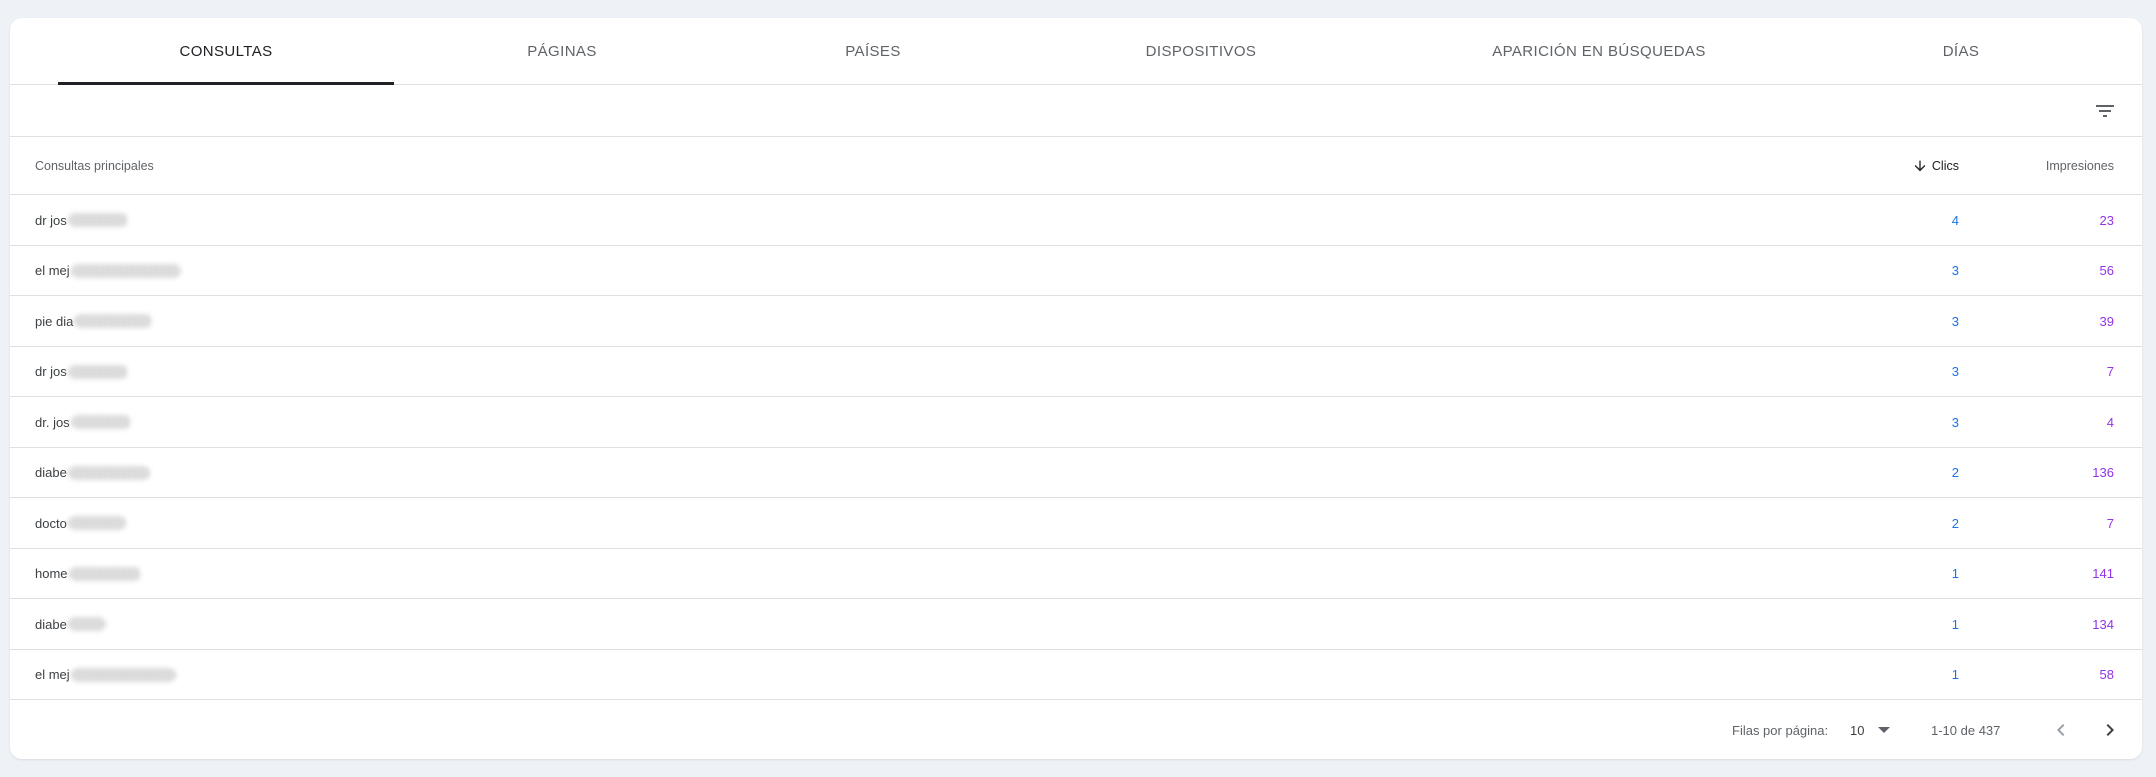  I want to click on header-clicks: Clics, so click(1935, 166).